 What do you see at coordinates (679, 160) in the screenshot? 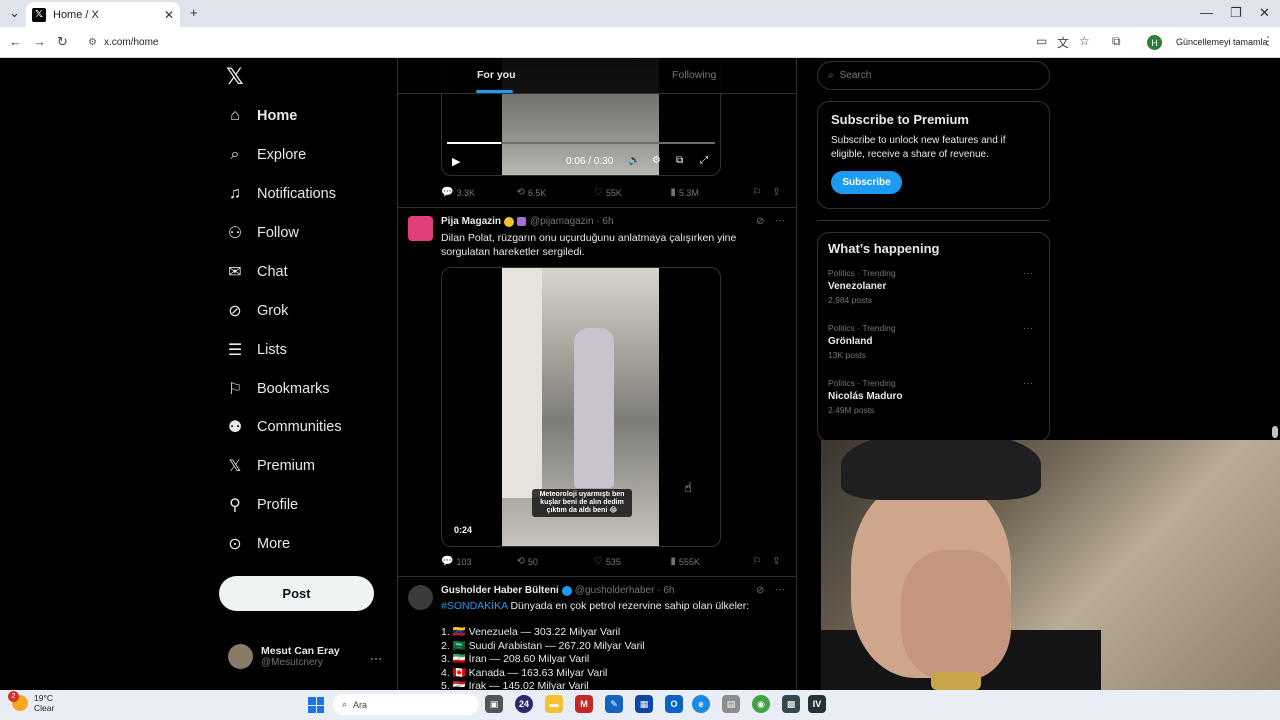
I see `pip-icon: ⧉` at bounding box center [679, 160].